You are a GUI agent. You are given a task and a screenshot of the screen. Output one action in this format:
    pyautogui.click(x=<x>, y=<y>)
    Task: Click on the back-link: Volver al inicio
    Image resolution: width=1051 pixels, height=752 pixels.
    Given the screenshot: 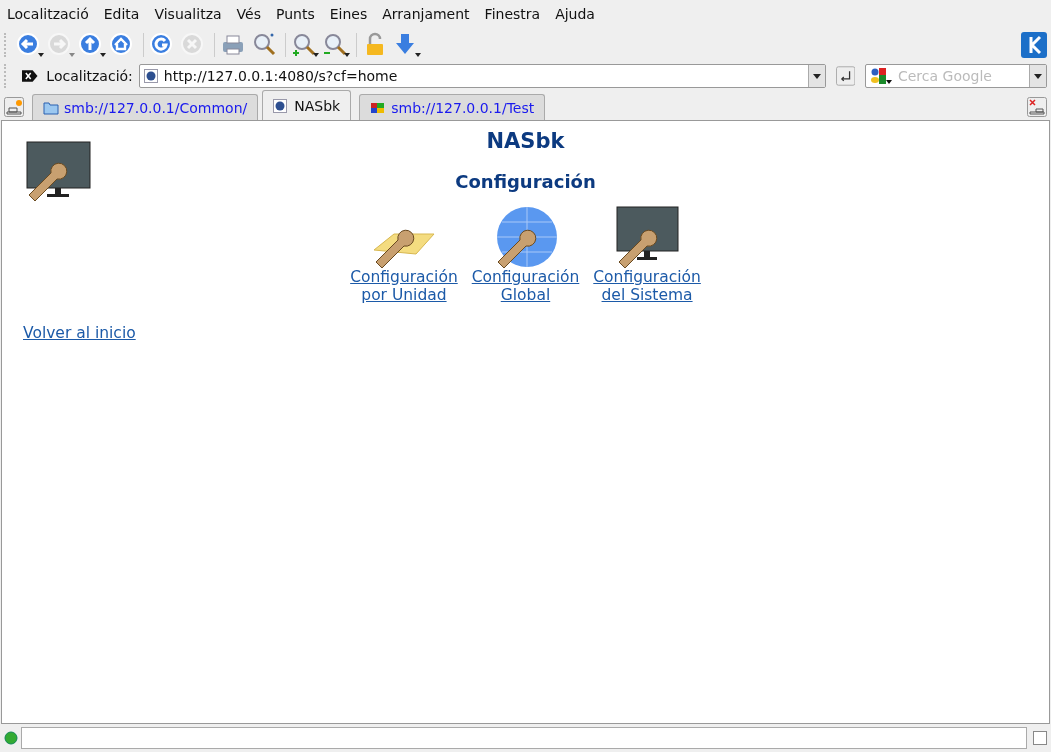 What is the action you would take?
    pyautogui.click(x=79, y=333)
    